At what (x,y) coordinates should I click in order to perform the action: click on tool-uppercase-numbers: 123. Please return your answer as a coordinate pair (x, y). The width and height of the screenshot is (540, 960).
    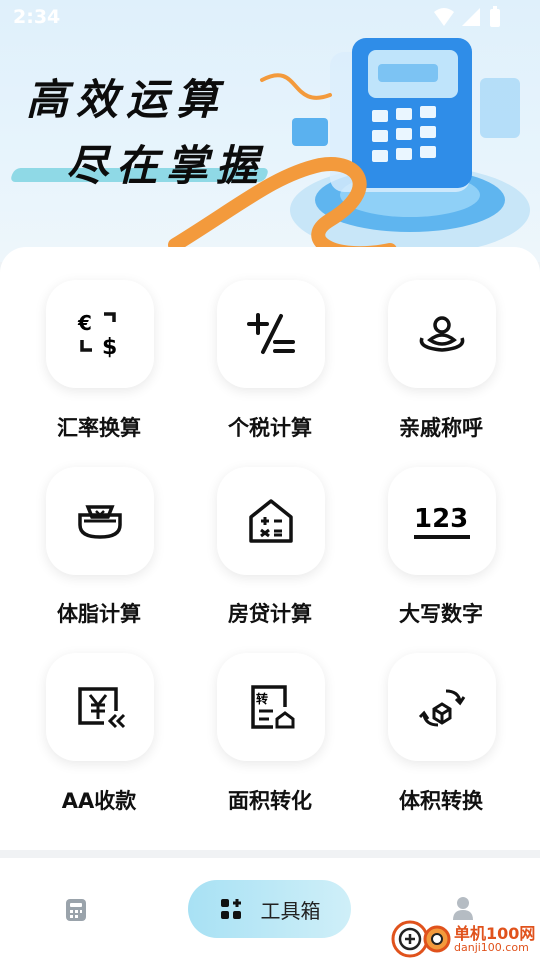
    Looking at the image, I should click on (442, 521).